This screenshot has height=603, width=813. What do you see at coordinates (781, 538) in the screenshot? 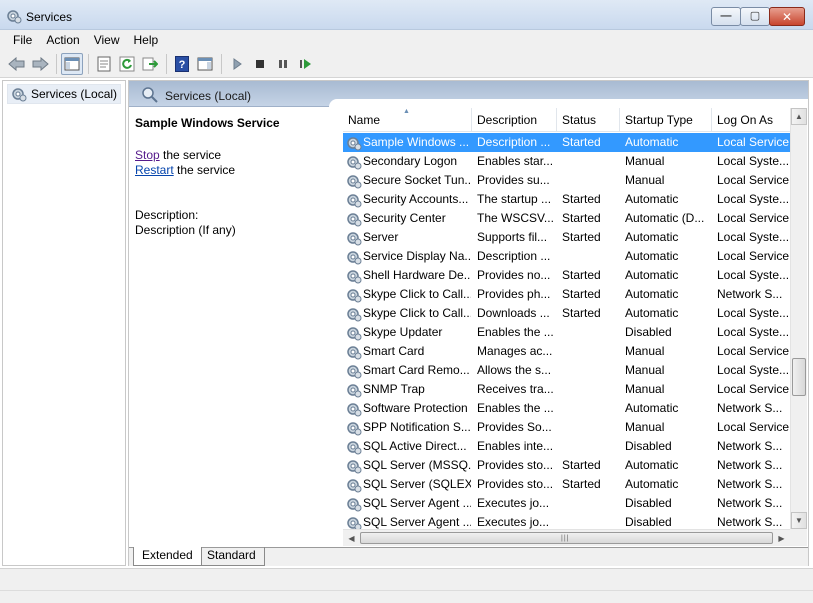
I see `scroll-right-button: ▶` at bounding box center [781, 538].